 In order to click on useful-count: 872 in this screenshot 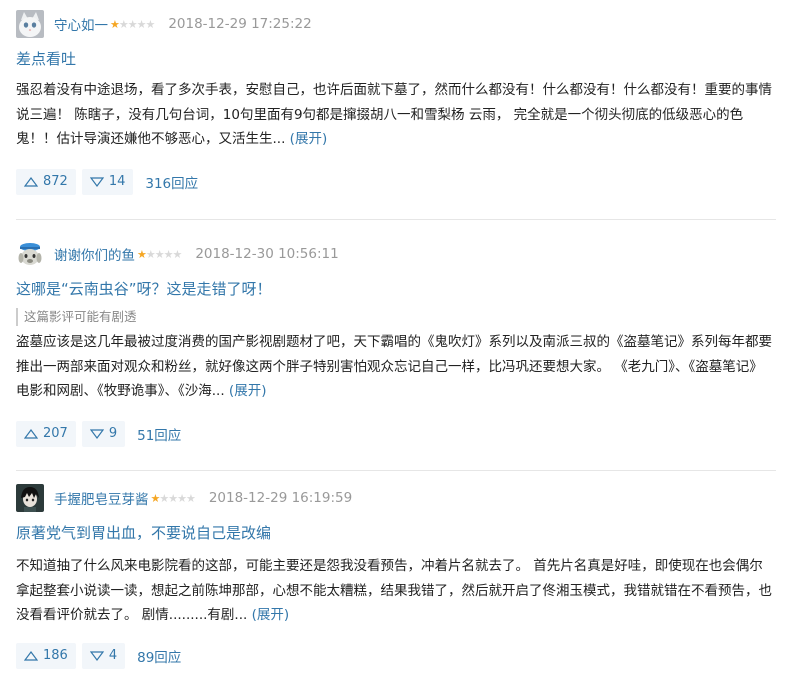, I will do `click(55, 181)`.